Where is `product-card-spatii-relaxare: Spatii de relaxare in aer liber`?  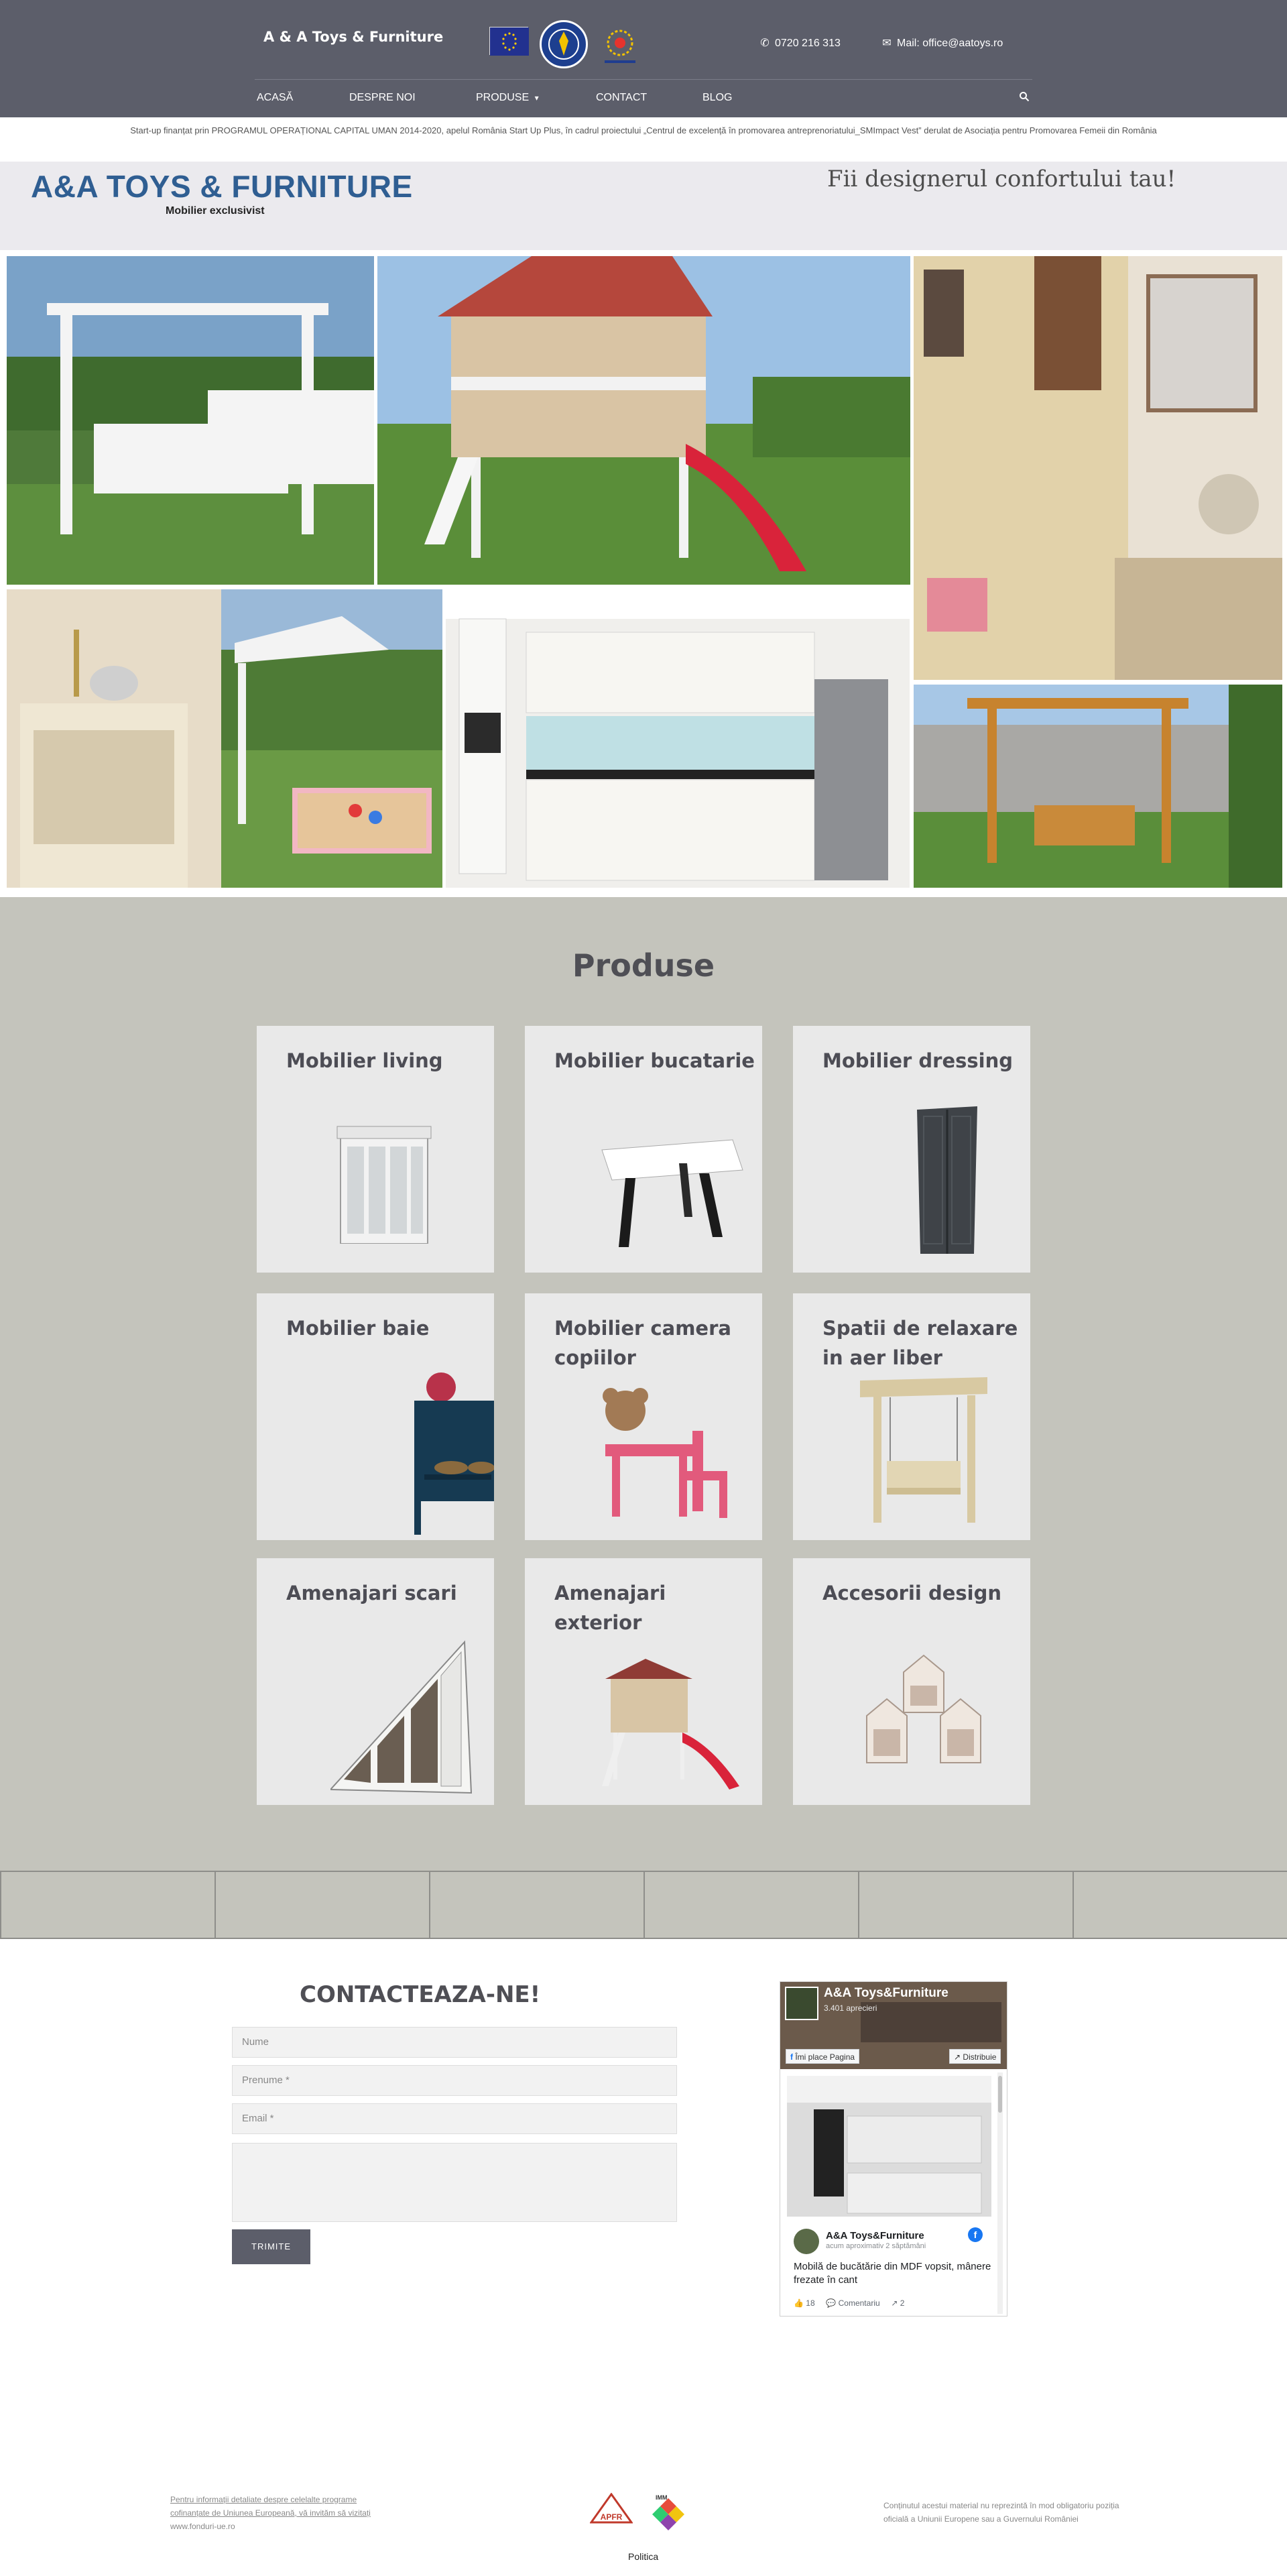
product-card-spatii-relaxare: Spatii de relaxare in aer liber is located at coordinates (911, 1416).